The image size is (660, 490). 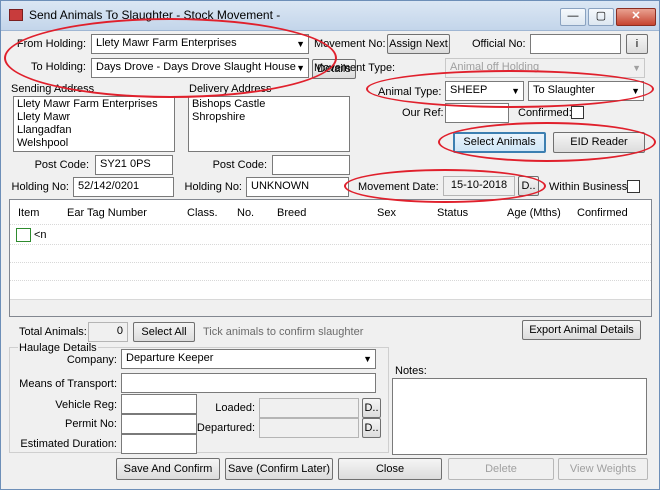 What do you see at coordinates (398, 187) in the screenshot?
I see `movement-date-label: Movement Date:` at bounding box center [398, 187].